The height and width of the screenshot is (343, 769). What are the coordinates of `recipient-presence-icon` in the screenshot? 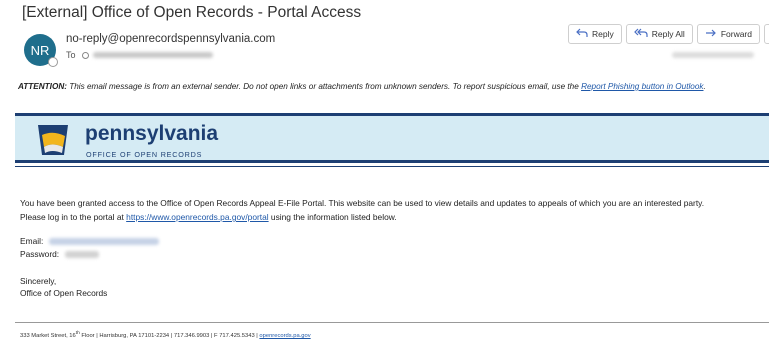 It's located at (85, 55).